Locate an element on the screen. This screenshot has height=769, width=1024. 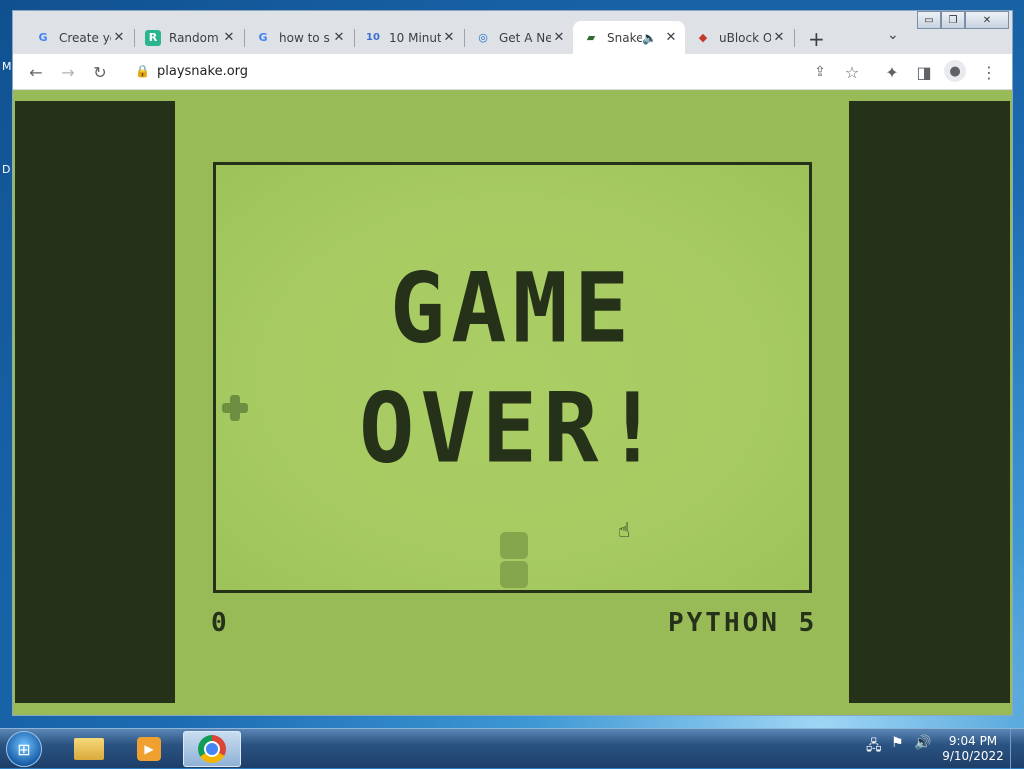
ten-minute-mail-icon: 10 is located at coordinates (373, 37).